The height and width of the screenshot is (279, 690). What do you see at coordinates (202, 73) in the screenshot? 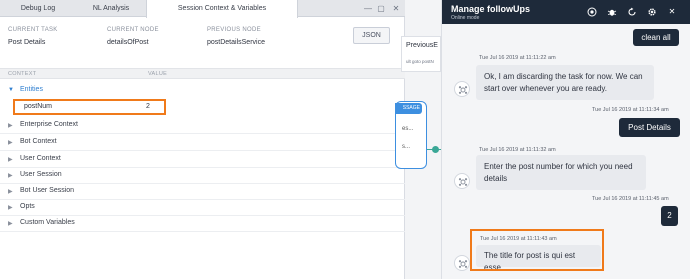
I see `context-grid-header: CONTEXT VALUE` at bounding box center [202, 73].